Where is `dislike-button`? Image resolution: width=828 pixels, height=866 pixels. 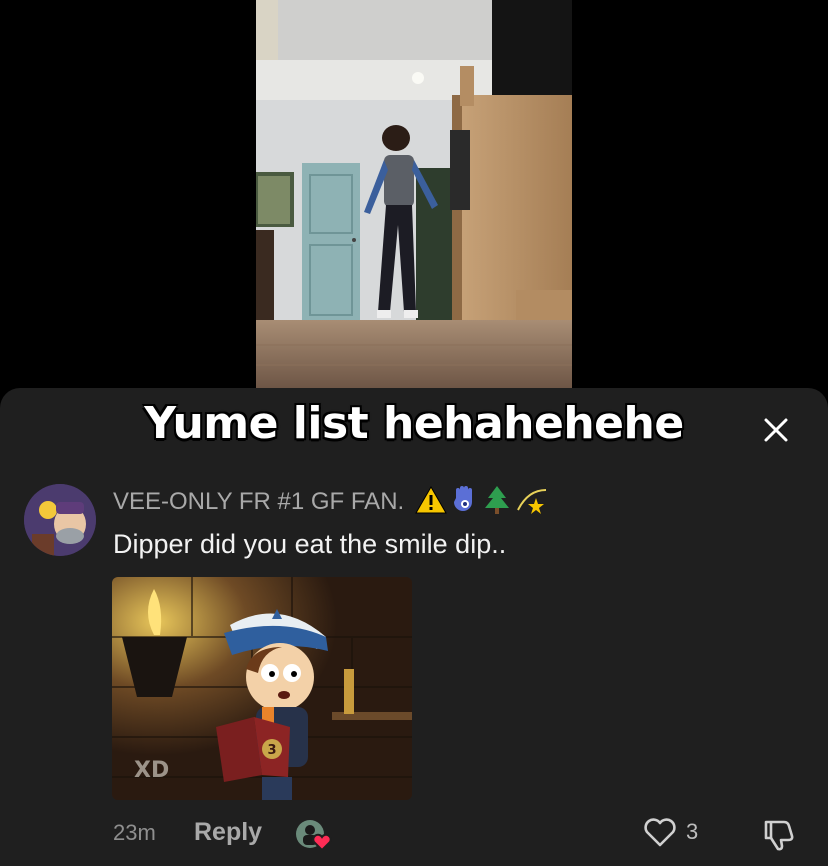
dislike-button is located at coordinates (778, 836).